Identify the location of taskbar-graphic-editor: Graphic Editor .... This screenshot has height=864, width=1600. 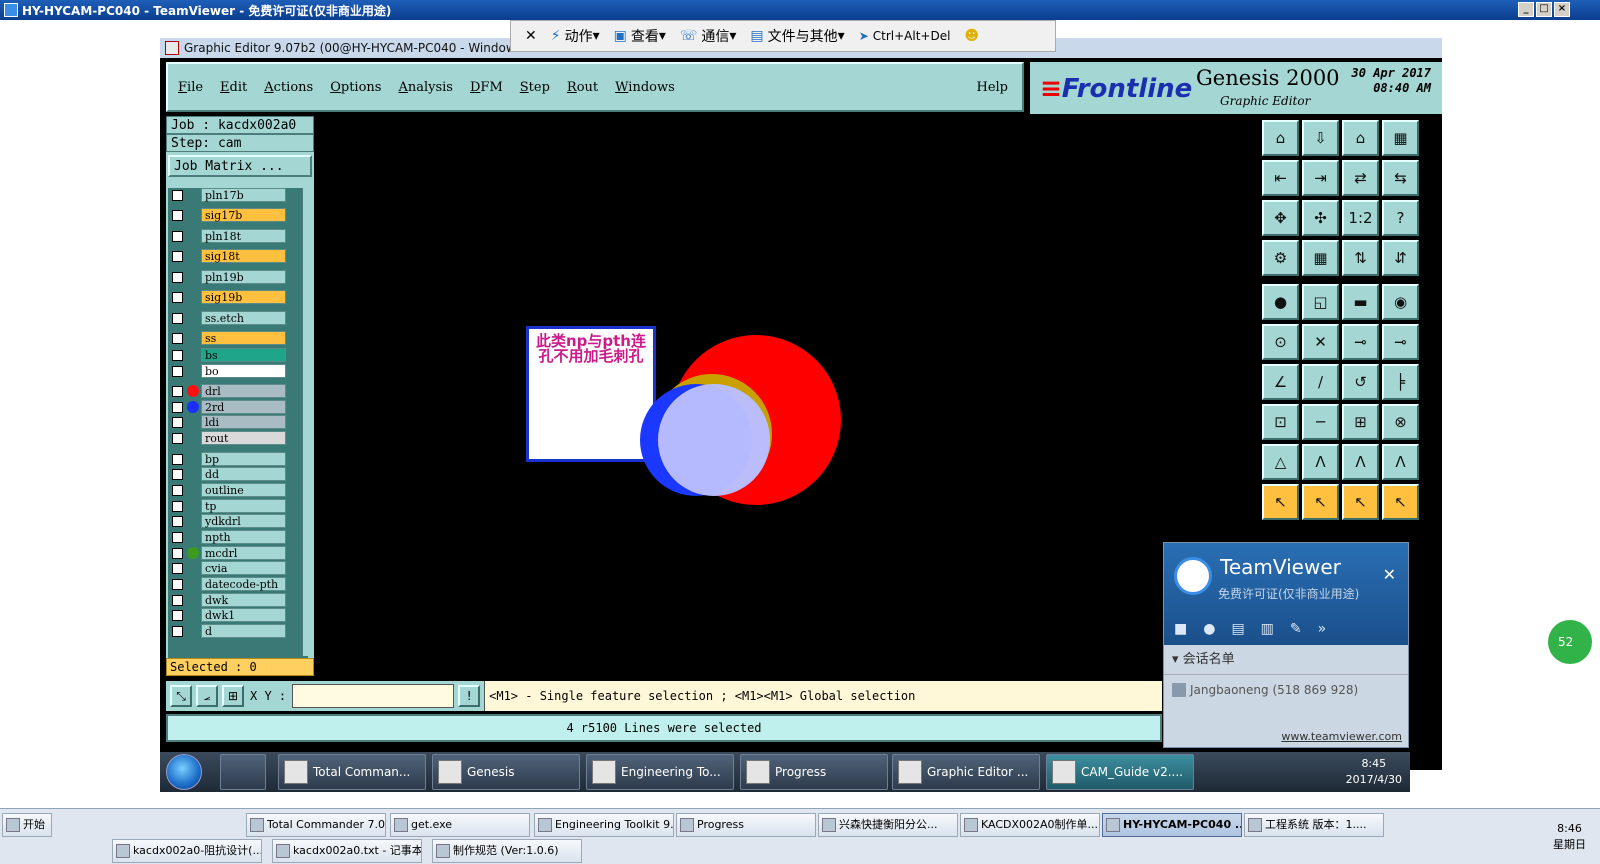
(966, 772).